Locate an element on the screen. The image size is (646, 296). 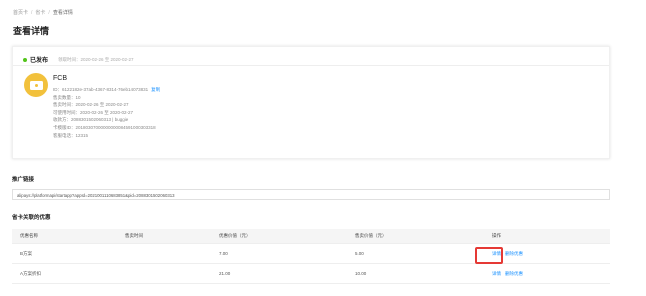
row-value: 7.00 is located at coordinates (223, 253).